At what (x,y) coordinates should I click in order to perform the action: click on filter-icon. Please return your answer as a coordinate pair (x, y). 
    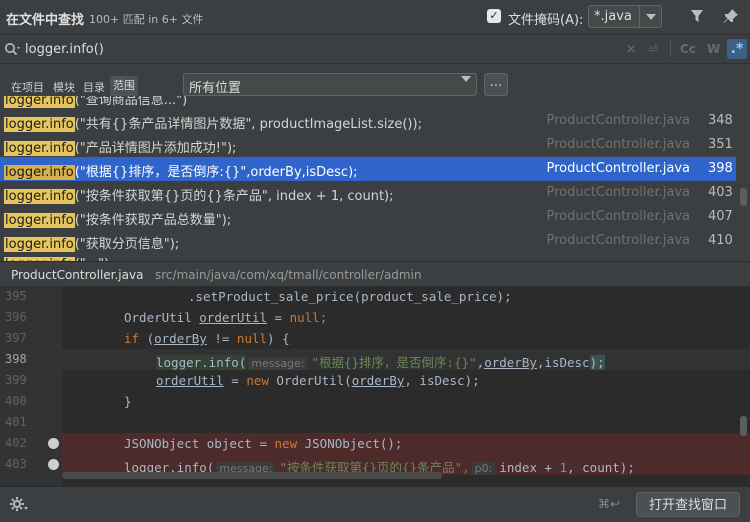
    Looking at the image, I should click on (697, 18).